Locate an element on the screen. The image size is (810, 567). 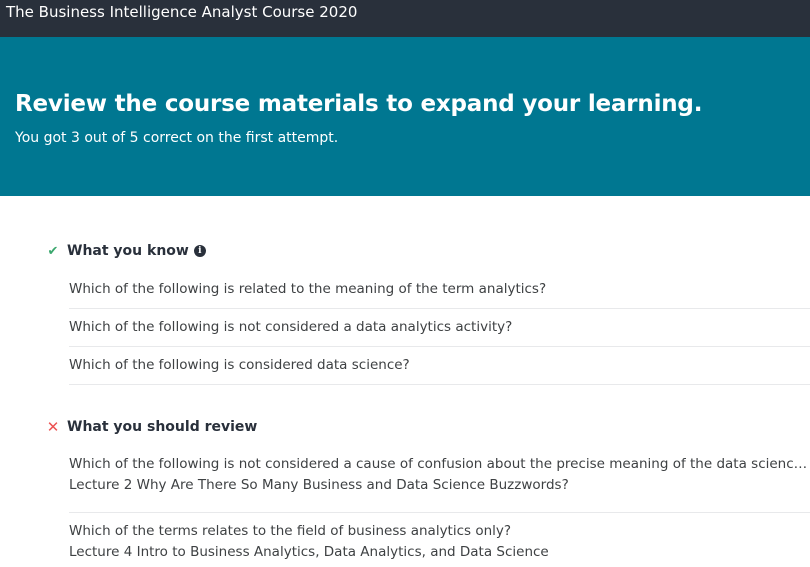
what-to-review-header: ✕ What you should review is located at coordinates (152, 427).